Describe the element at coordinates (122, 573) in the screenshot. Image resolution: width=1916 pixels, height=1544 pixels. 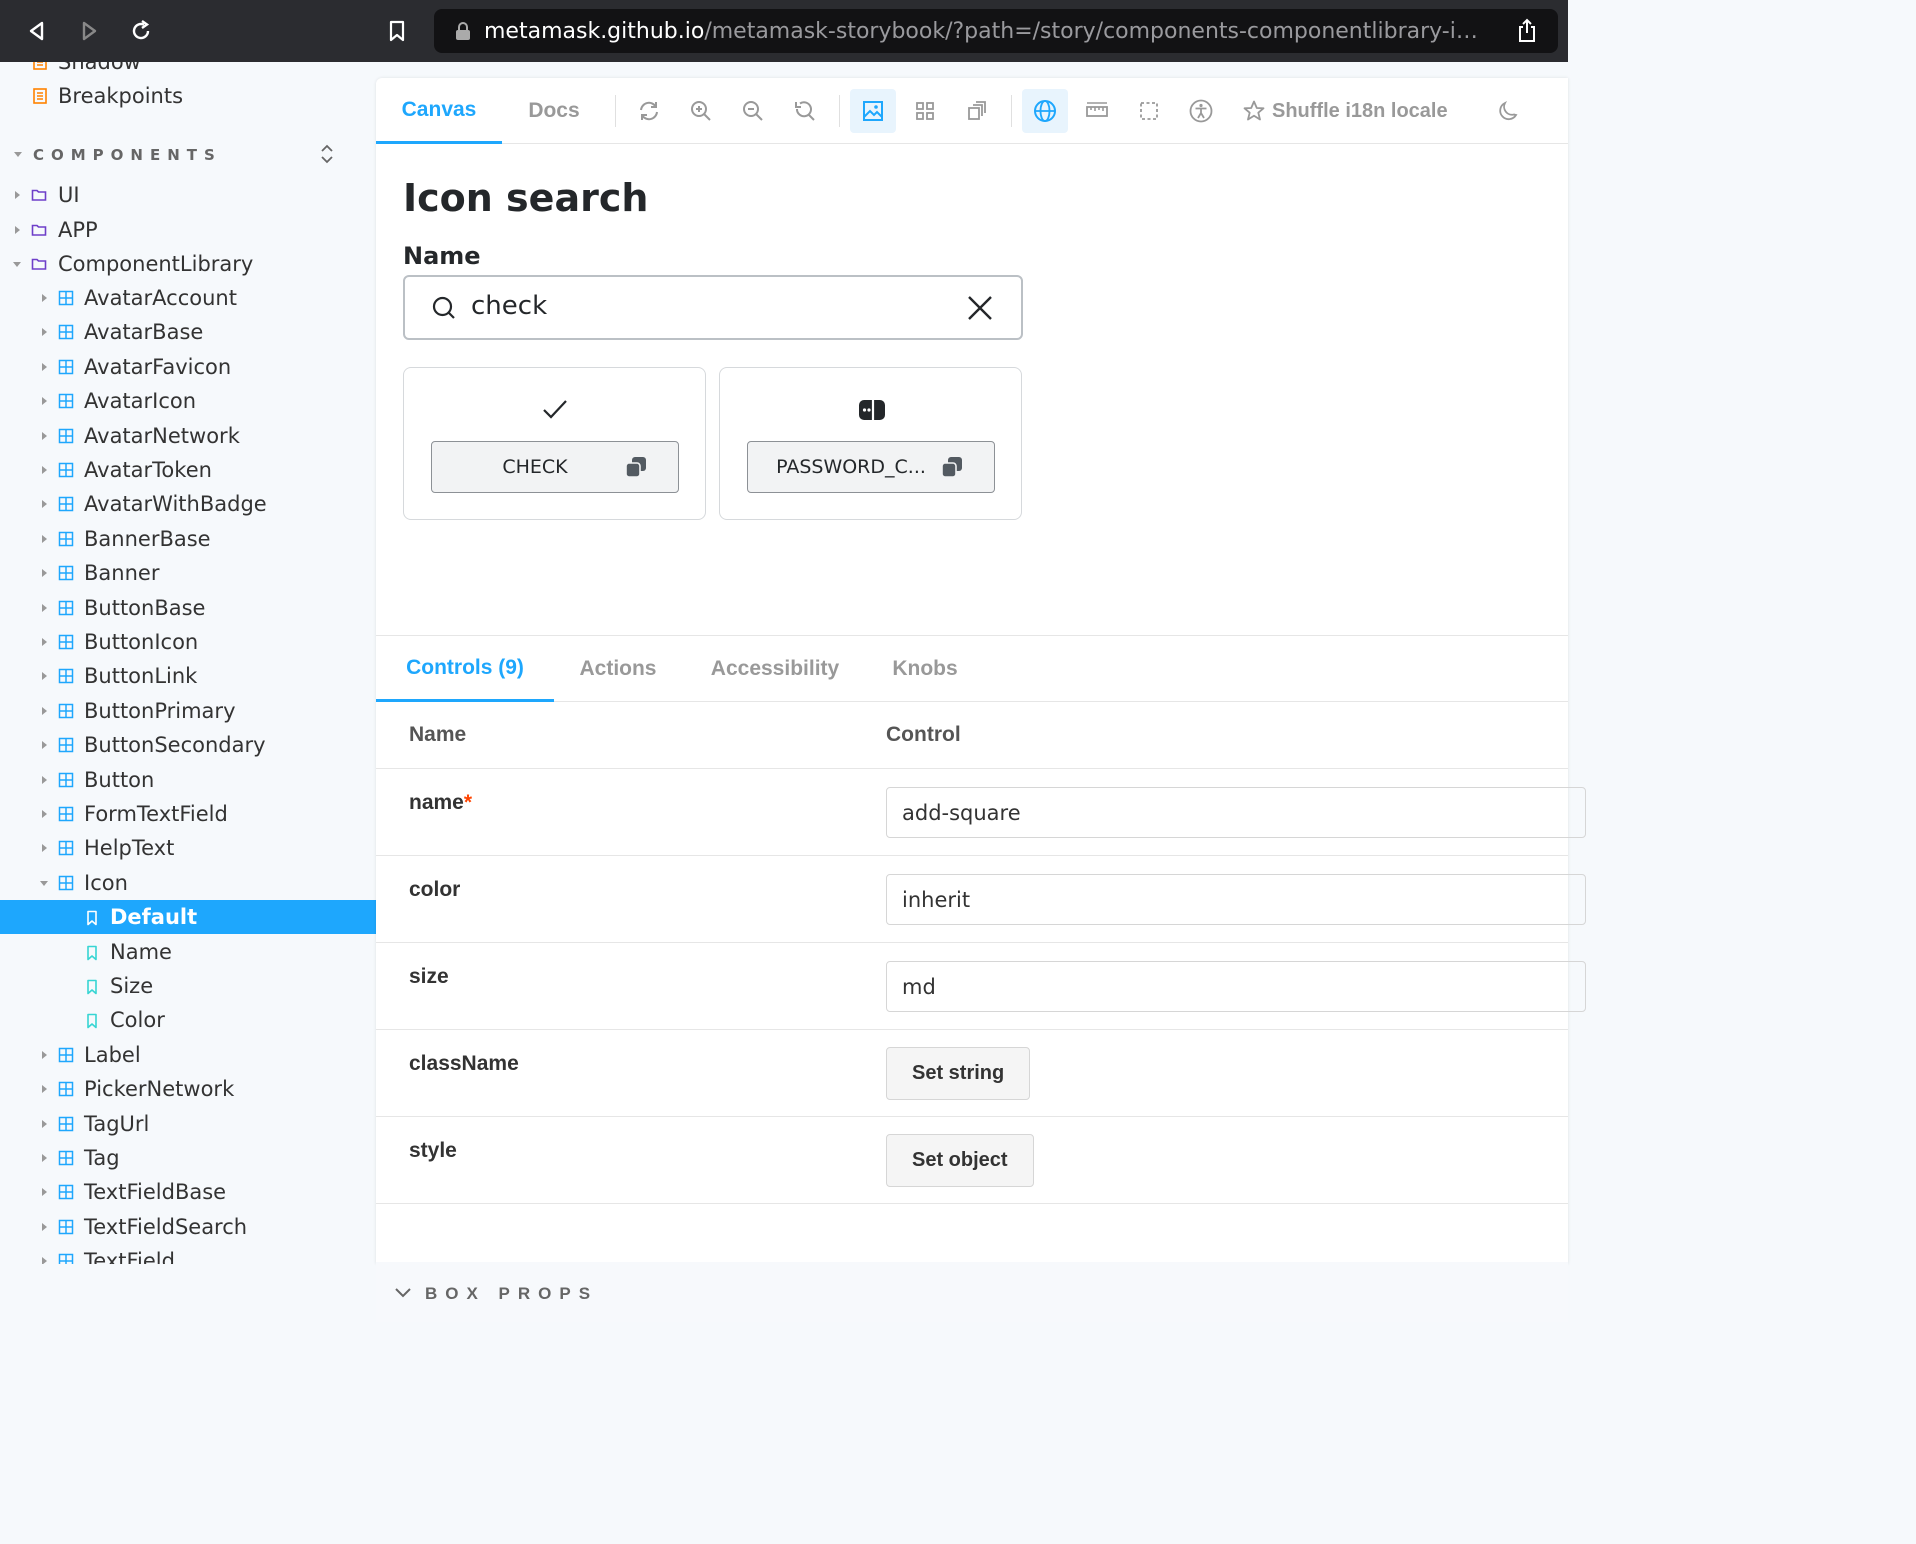
I see `sidebar-item-label: Banner` at that location.